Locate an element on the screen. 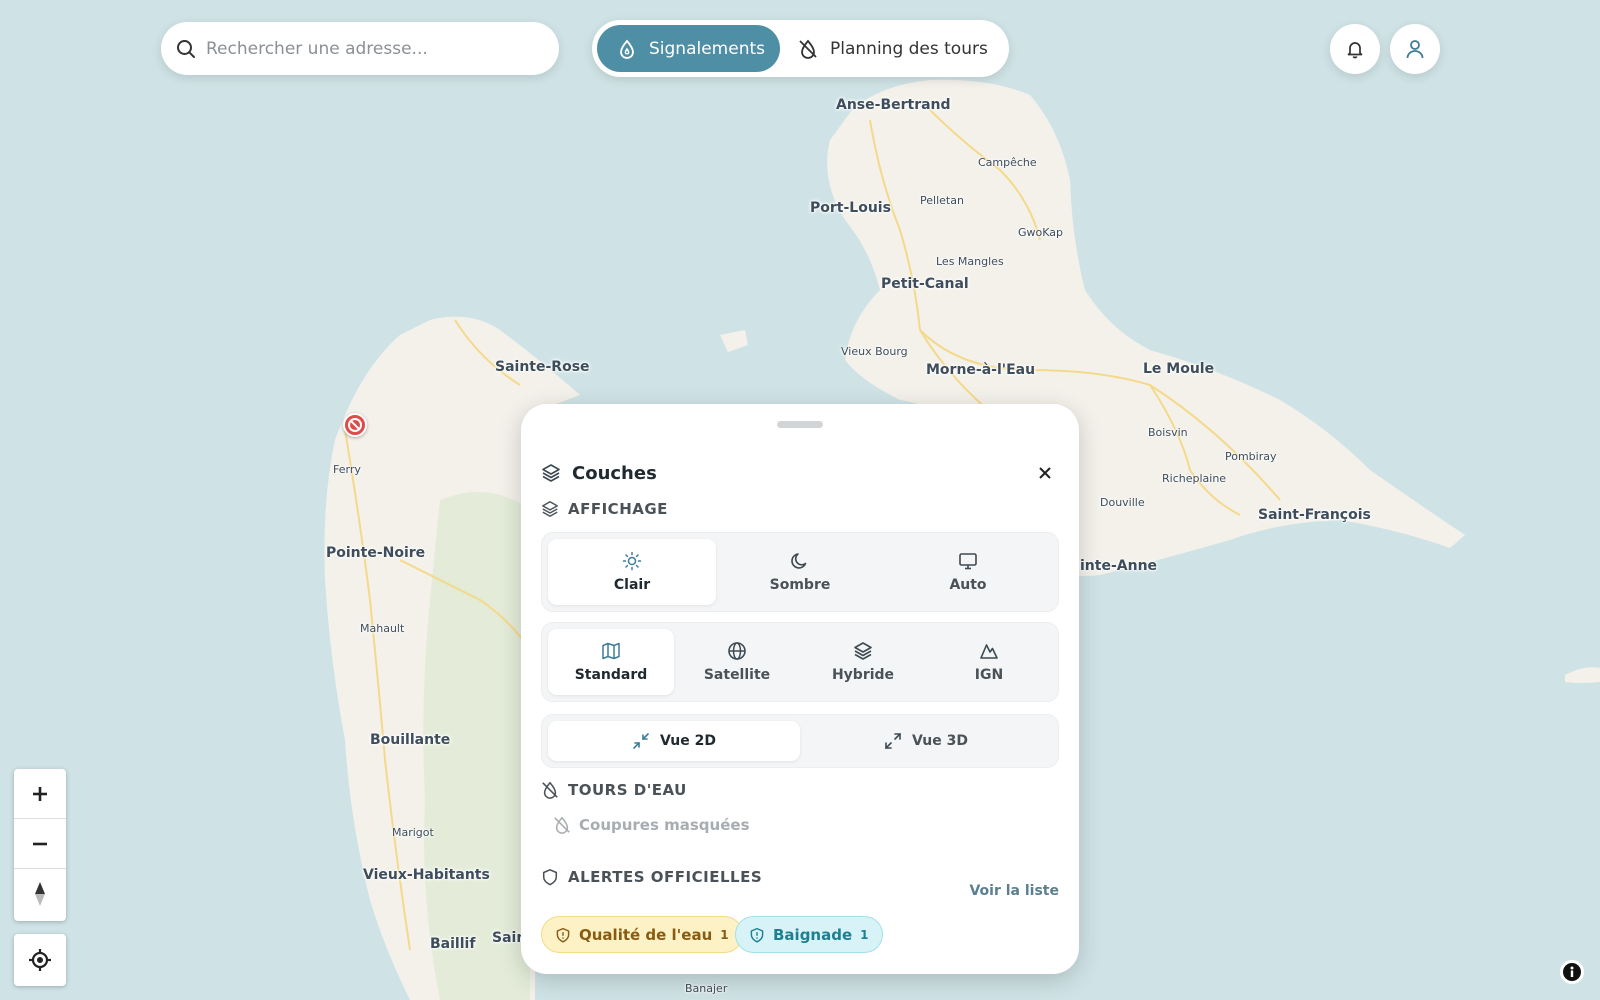  section-tours-deau: TOURS D'EAU is located at coordinates (614, 790).